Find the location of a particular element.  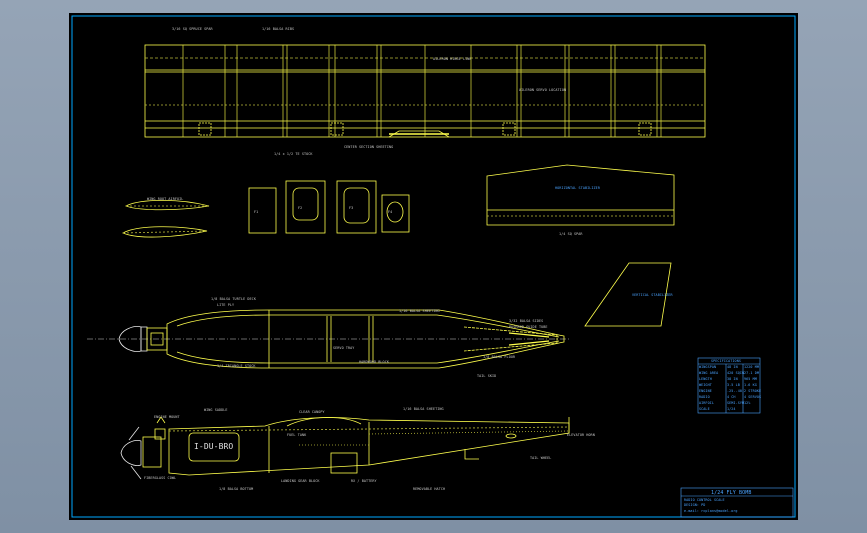

label-former-3: F3 is located at coordinates (351, 208).